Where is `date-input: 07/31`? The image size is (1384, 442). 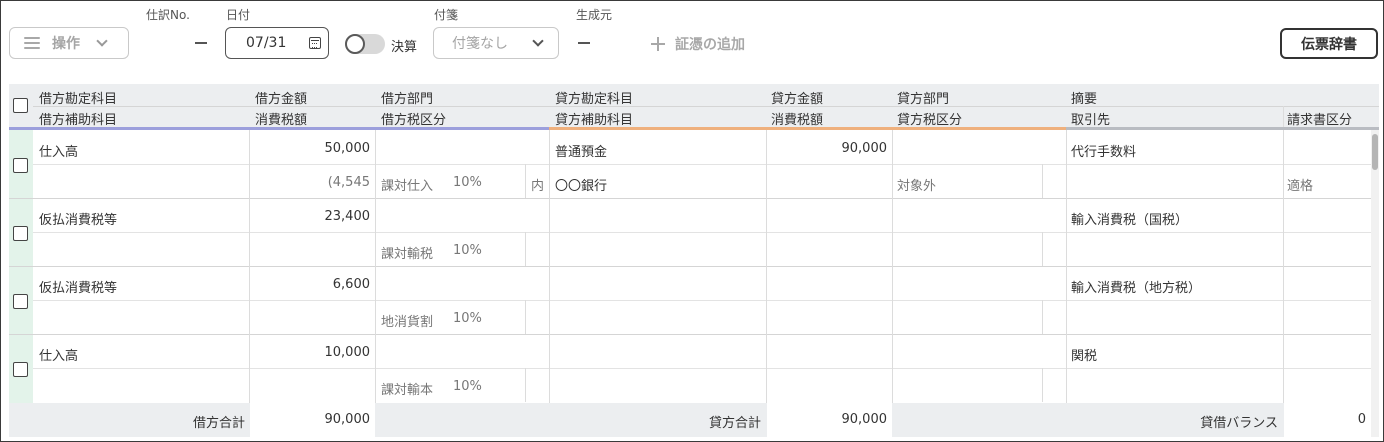
date-input: 07/31 is located at coordinates (277, 43).